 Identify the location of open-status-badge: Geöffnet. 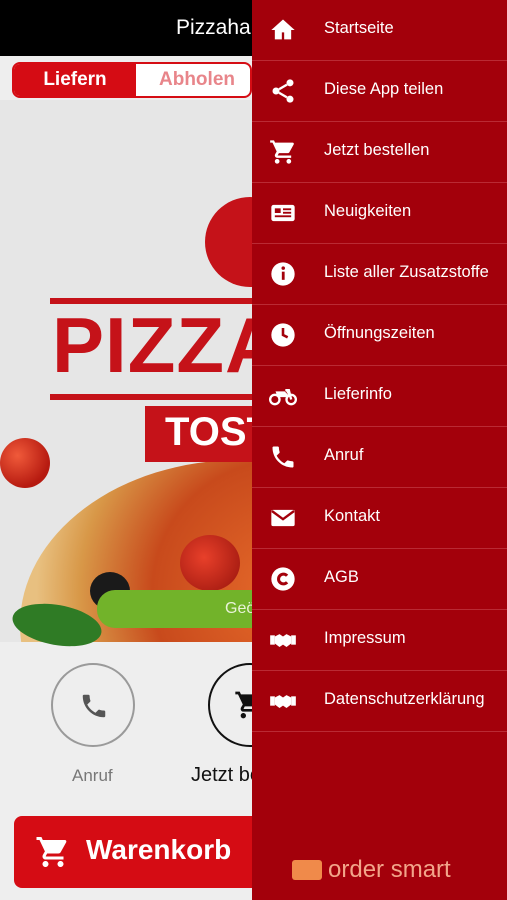
(191, 609).